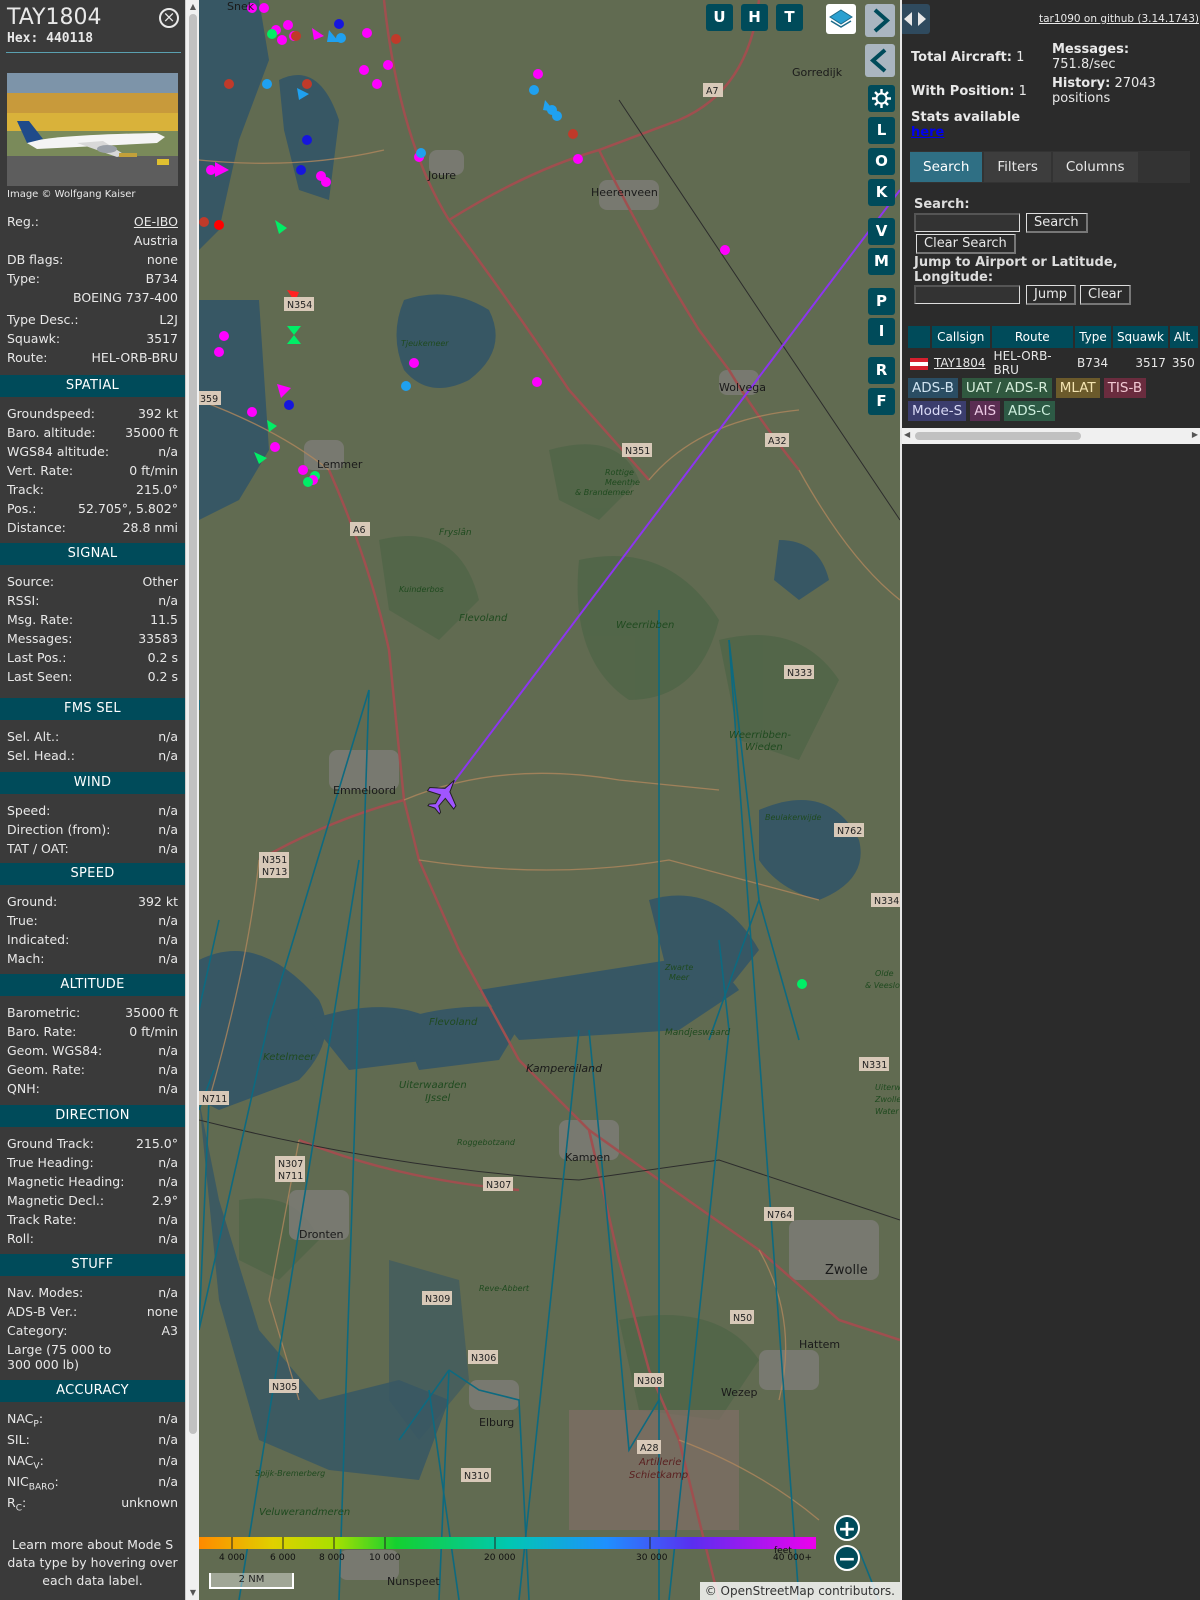 This screenshot has height=1600, width=1200. Describe the element at coordinates (41, 1032) in the screenshot. I see `info-label: Baro. Rate:` at that location.